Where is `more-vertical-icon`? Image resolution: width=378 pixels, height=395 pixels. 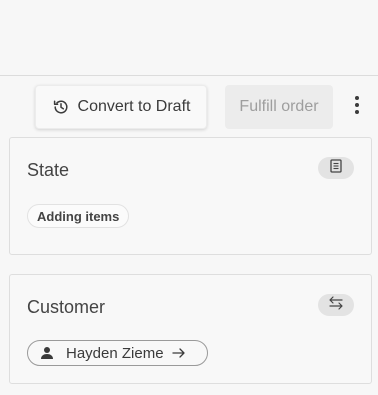
more-vertical-icon is located at coordinates (357, 107).